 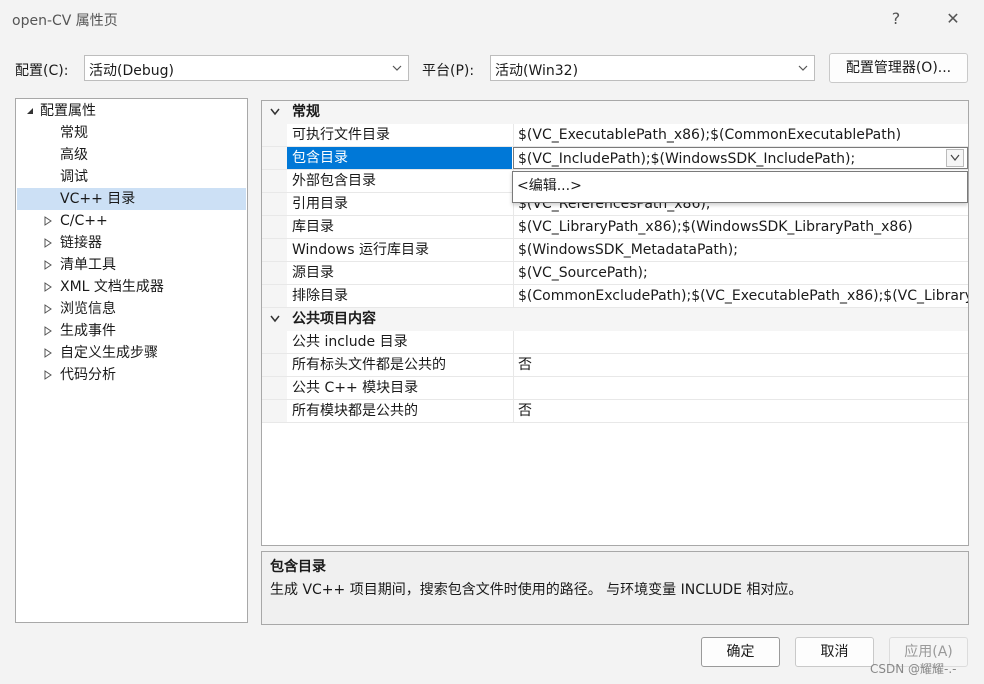 What do you see at coordinates (42, 71) in the screenshot?
I see `config-label: 配置(C):` at bounding box center [42, 71].